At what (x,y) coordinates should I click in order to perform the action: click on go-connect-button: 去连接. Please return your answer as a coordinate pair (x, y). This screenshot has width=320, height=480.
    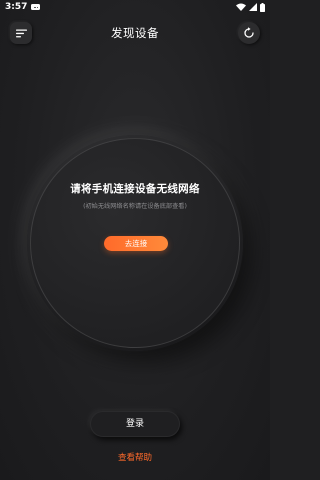
    Looking at the image, I should click on (136, 243).